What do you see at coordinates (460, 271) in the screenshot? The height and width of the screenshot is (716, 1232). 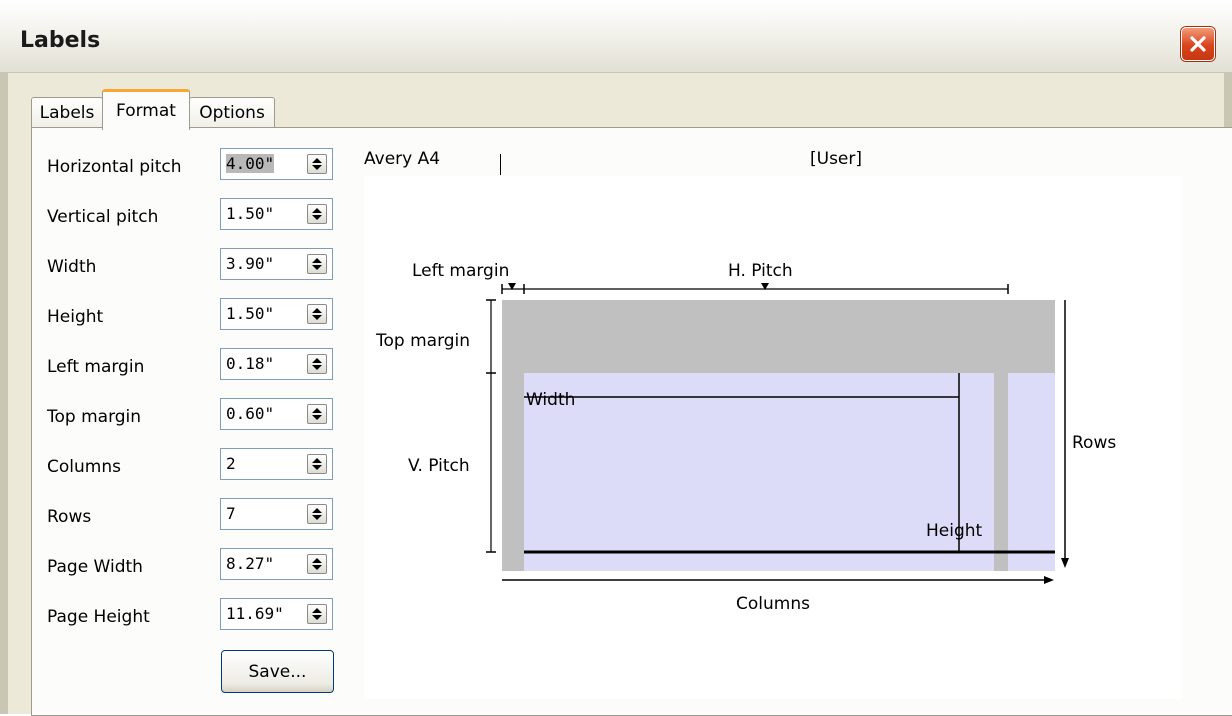 I see `left-margin-caption: Left margin` at bounding box center [460, 271].